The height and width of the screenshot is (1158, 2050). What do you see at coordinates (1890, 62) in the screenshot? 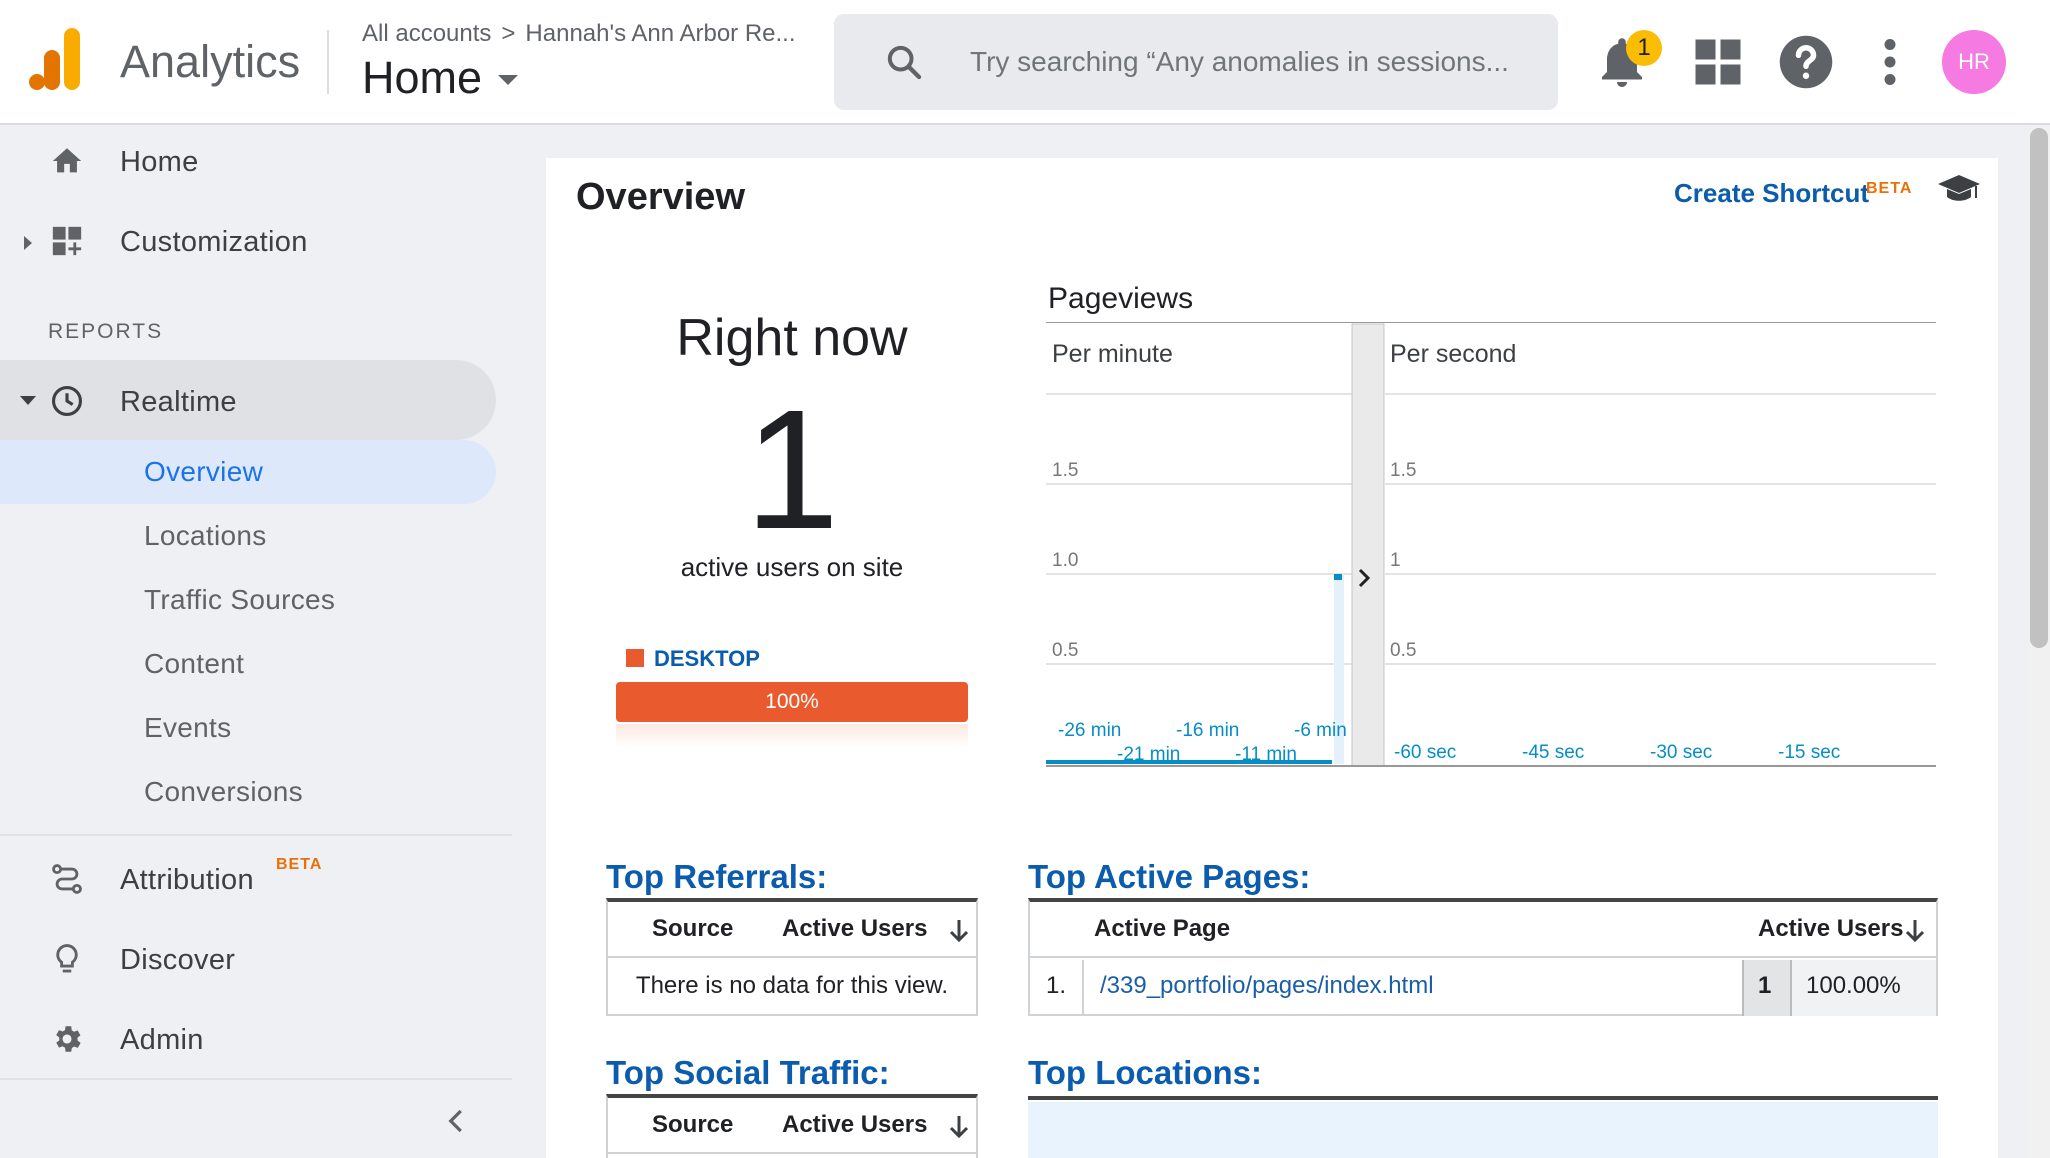
I see `more-vert-icon` at bounding box center [1890, 62].